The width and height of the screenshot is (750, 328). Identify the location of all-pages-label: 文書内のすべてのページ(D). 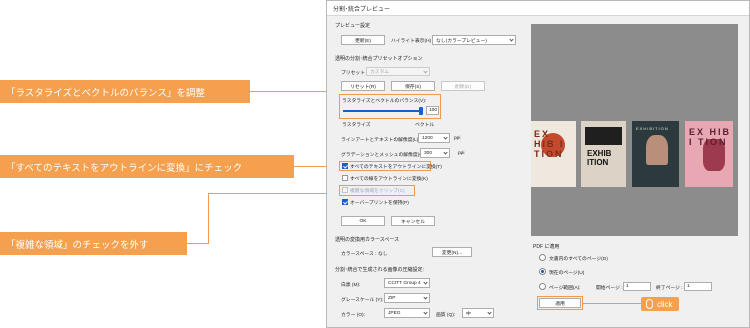
(578, 259).